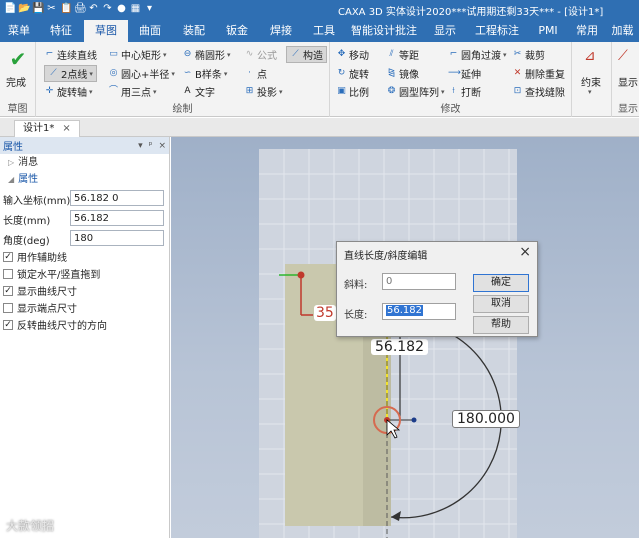  I want to click on collapse-arrow-icon: ◢, so click(11, 179).